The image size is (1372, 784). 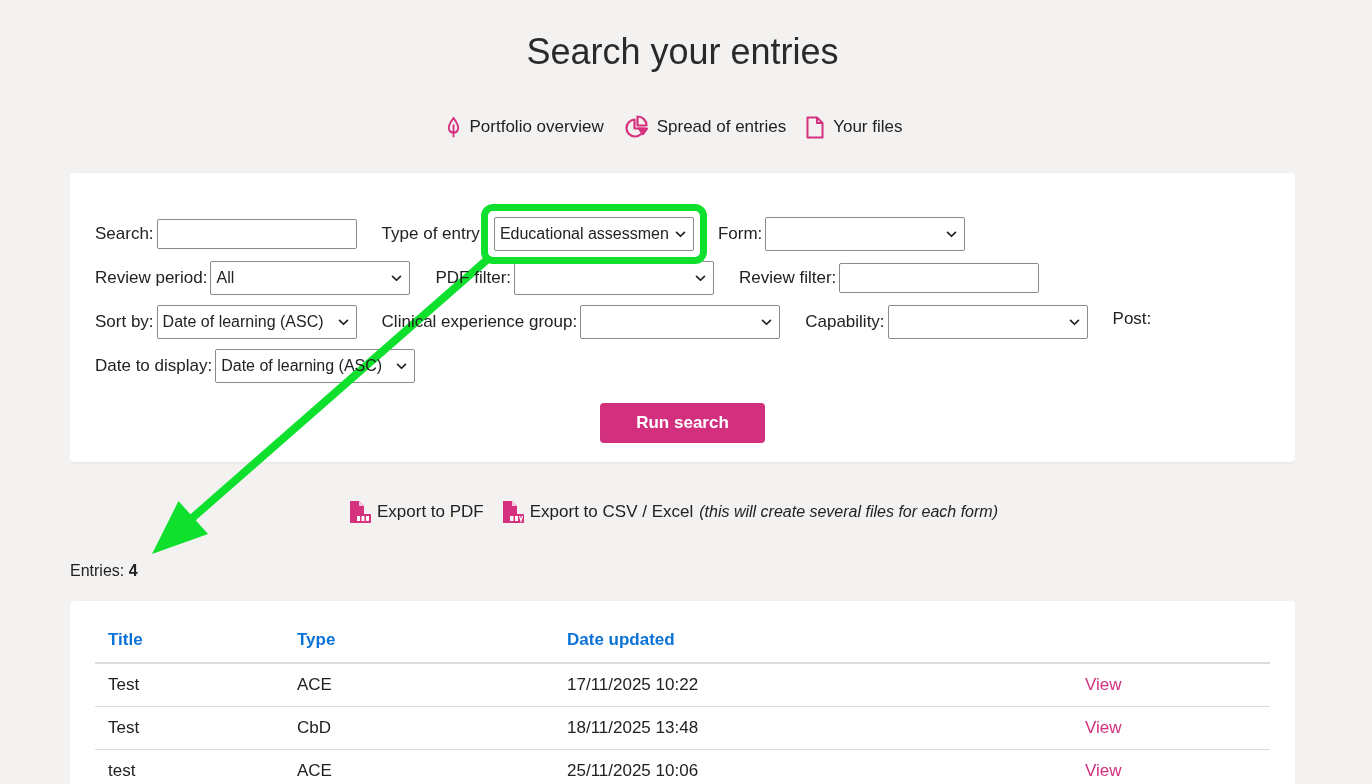 I want to click on column-header: Title, so click(x=125, y=640).